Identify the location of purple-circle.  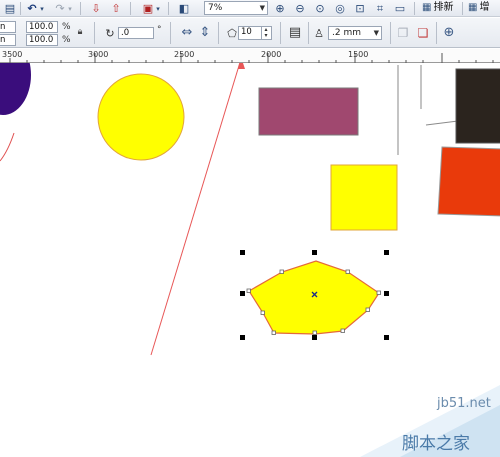
(15, 89).